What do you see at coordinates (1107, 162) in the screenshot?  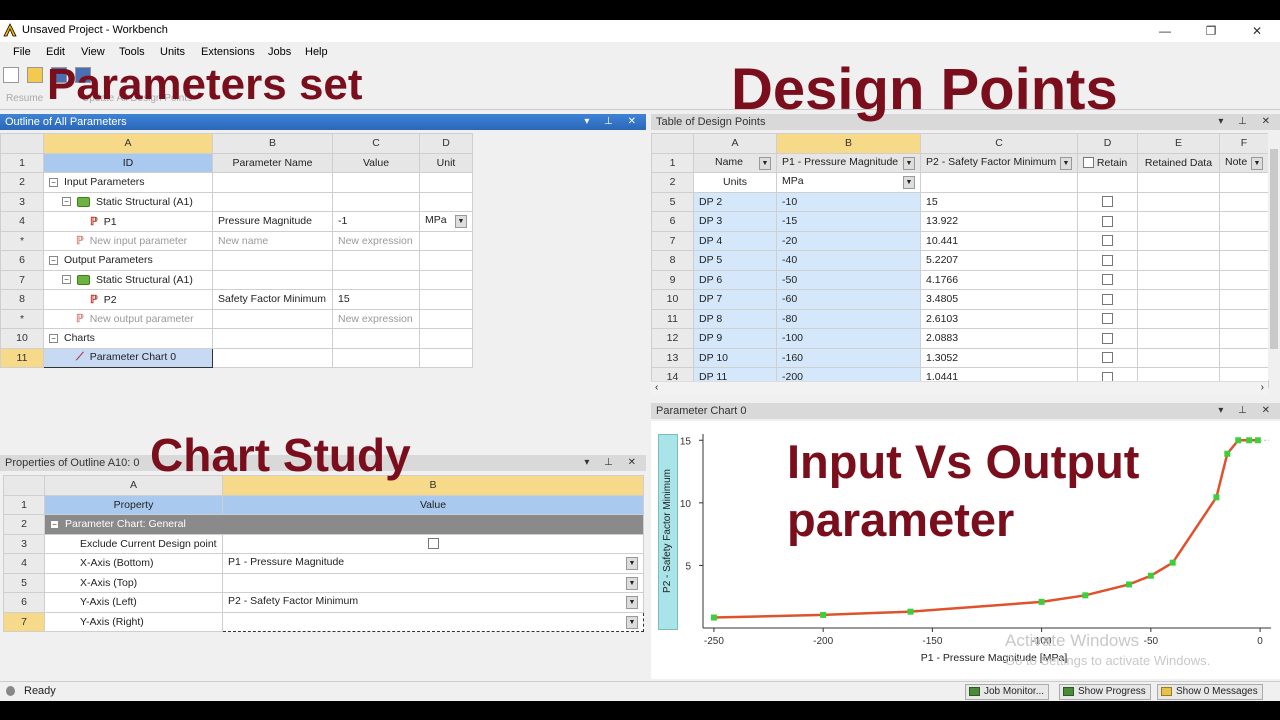 I see `retain-header: Retain` at bounding box center [1107, 162].